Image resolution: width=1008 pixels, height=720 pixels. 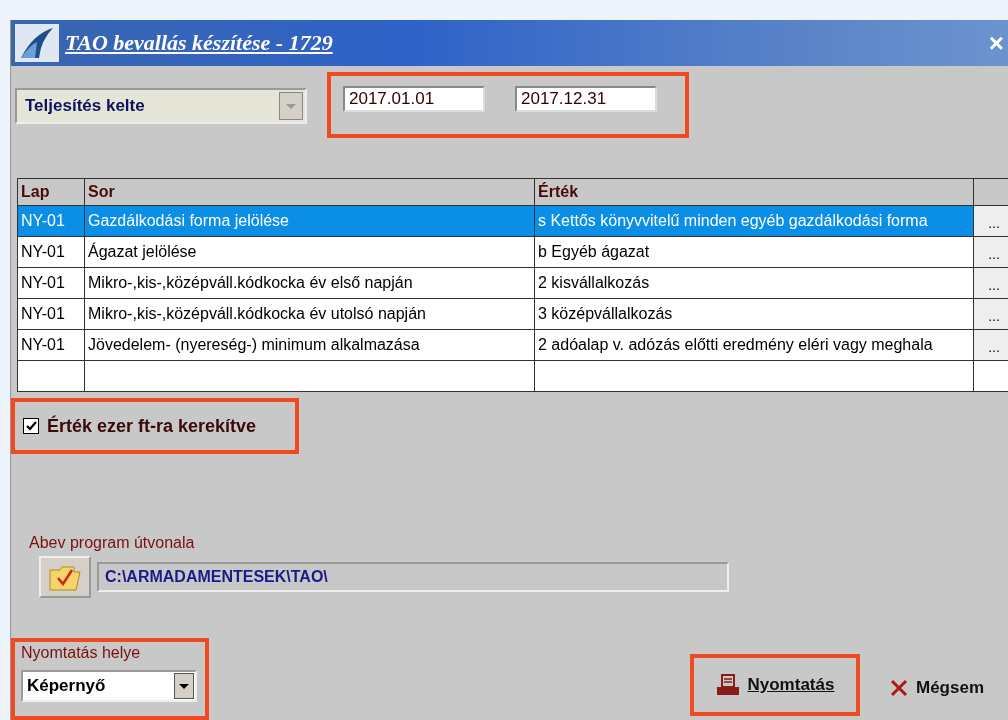 I want to click on printer-icon, so click(x=727, y=685).